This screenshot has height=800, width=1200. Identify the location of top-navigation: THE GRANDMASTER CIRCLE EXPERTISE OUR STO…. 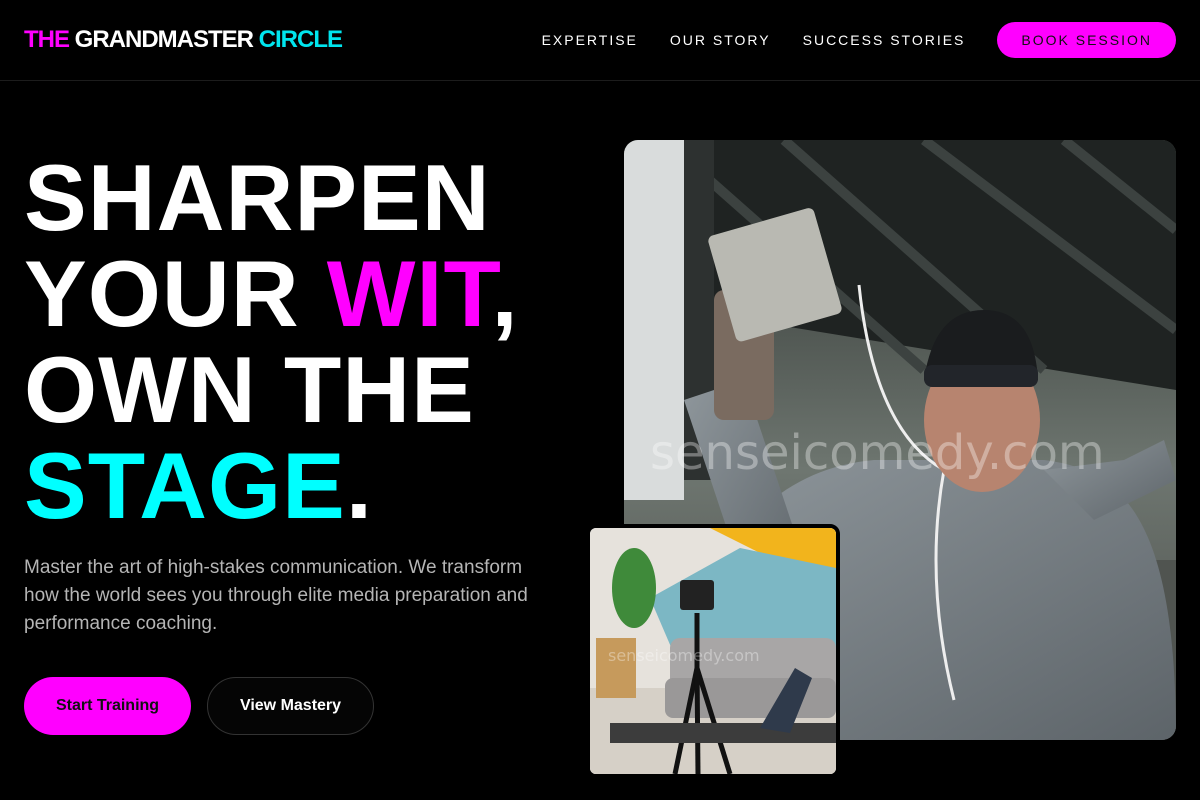
(600, 40).